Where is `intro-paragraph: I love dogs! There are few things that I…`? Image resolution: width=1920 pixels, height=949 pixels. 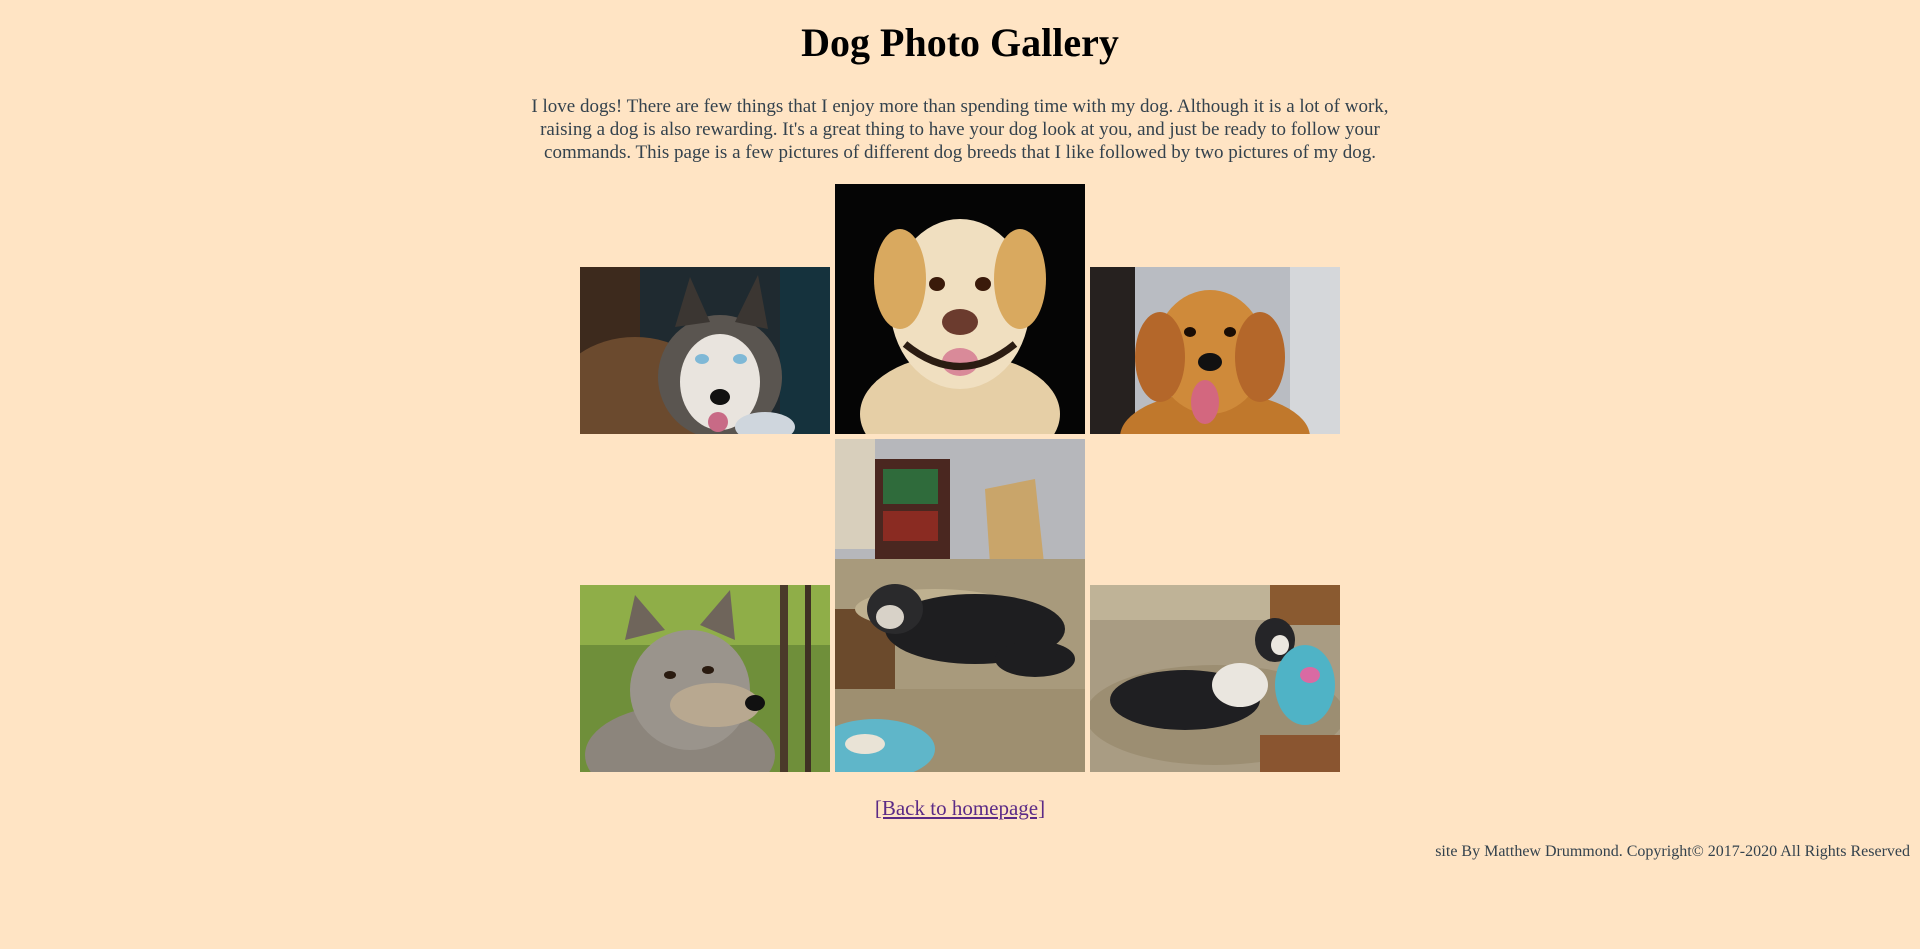 intro-paragraph: I love dogs! There are few things that I… is located at coordinates (960, 129).